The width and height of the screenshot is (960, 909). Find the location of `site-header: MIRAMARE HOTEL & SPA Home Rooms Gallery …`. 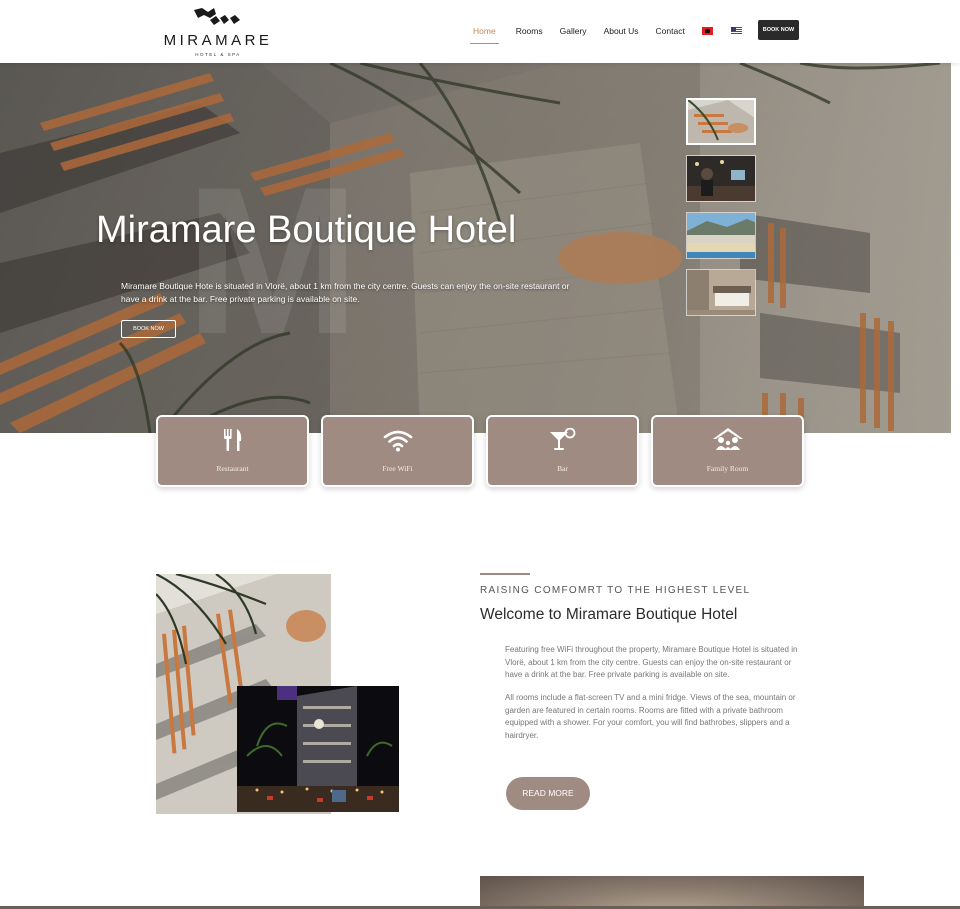

site-header: MIRAMARE HOTEL & SPA Home Rooms Gallery … is located at coordinates (480, 31).